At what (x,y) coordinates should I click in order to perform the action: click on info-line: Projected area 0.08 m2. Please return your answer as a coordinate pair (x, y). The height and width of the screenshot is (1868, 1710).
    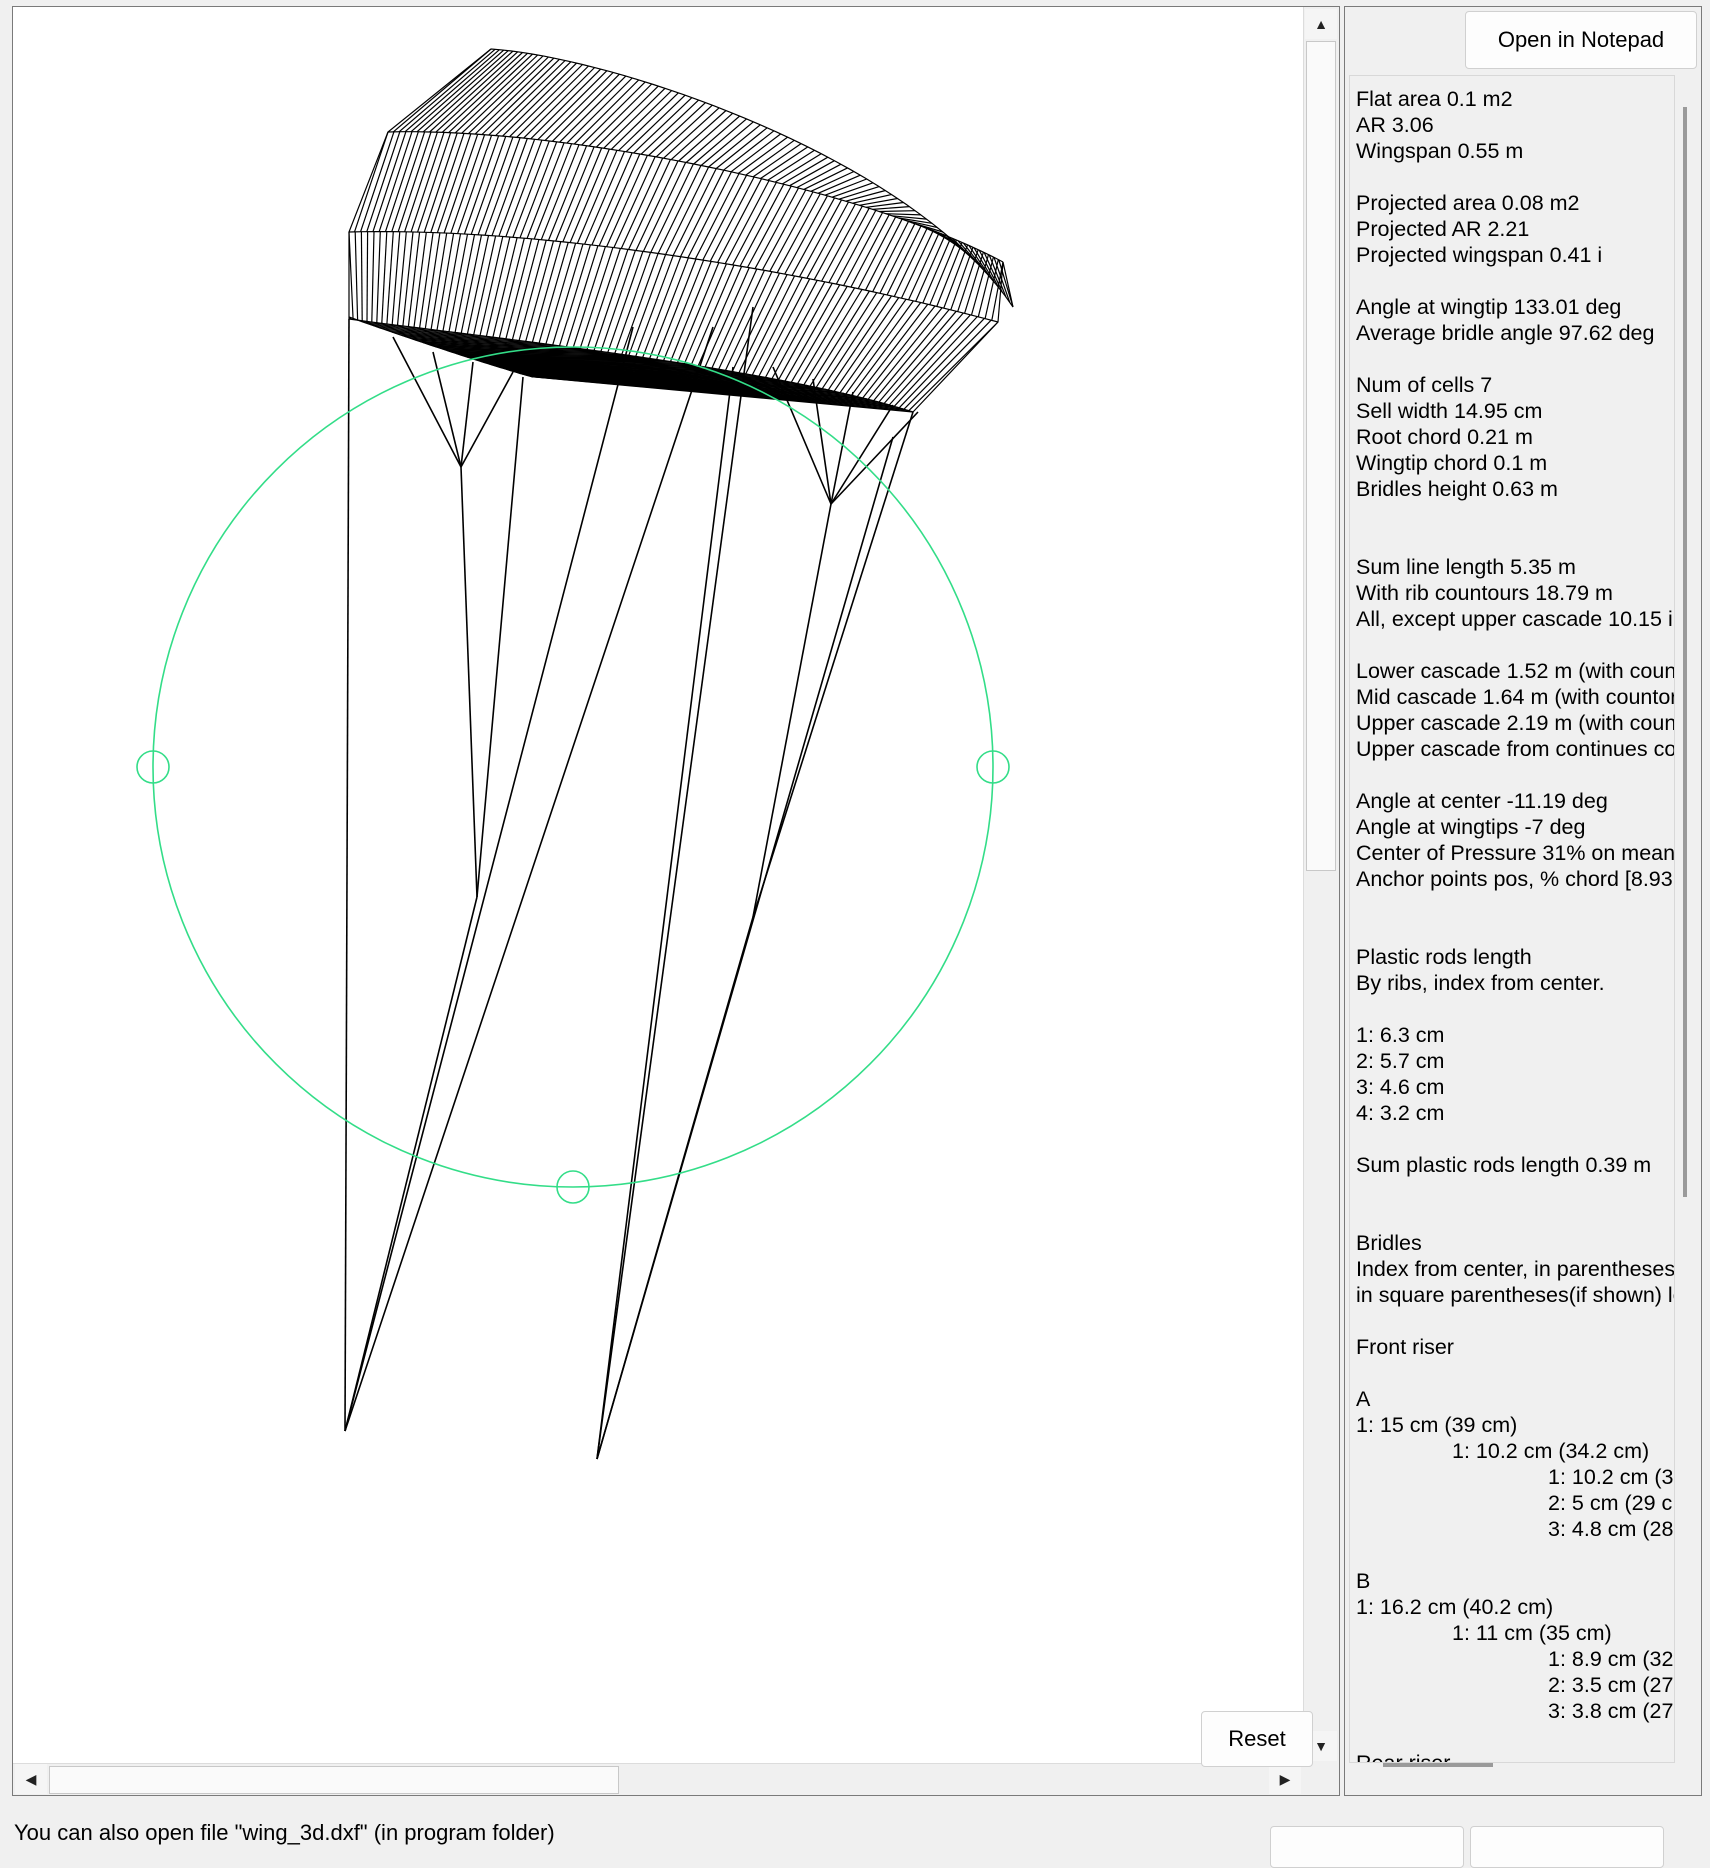
    Looking at the image, I should click on (1515, 203).